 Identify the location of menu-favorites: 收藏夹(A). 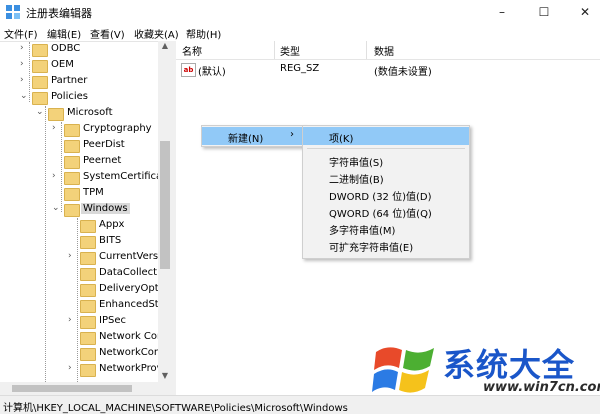
(156, 33).